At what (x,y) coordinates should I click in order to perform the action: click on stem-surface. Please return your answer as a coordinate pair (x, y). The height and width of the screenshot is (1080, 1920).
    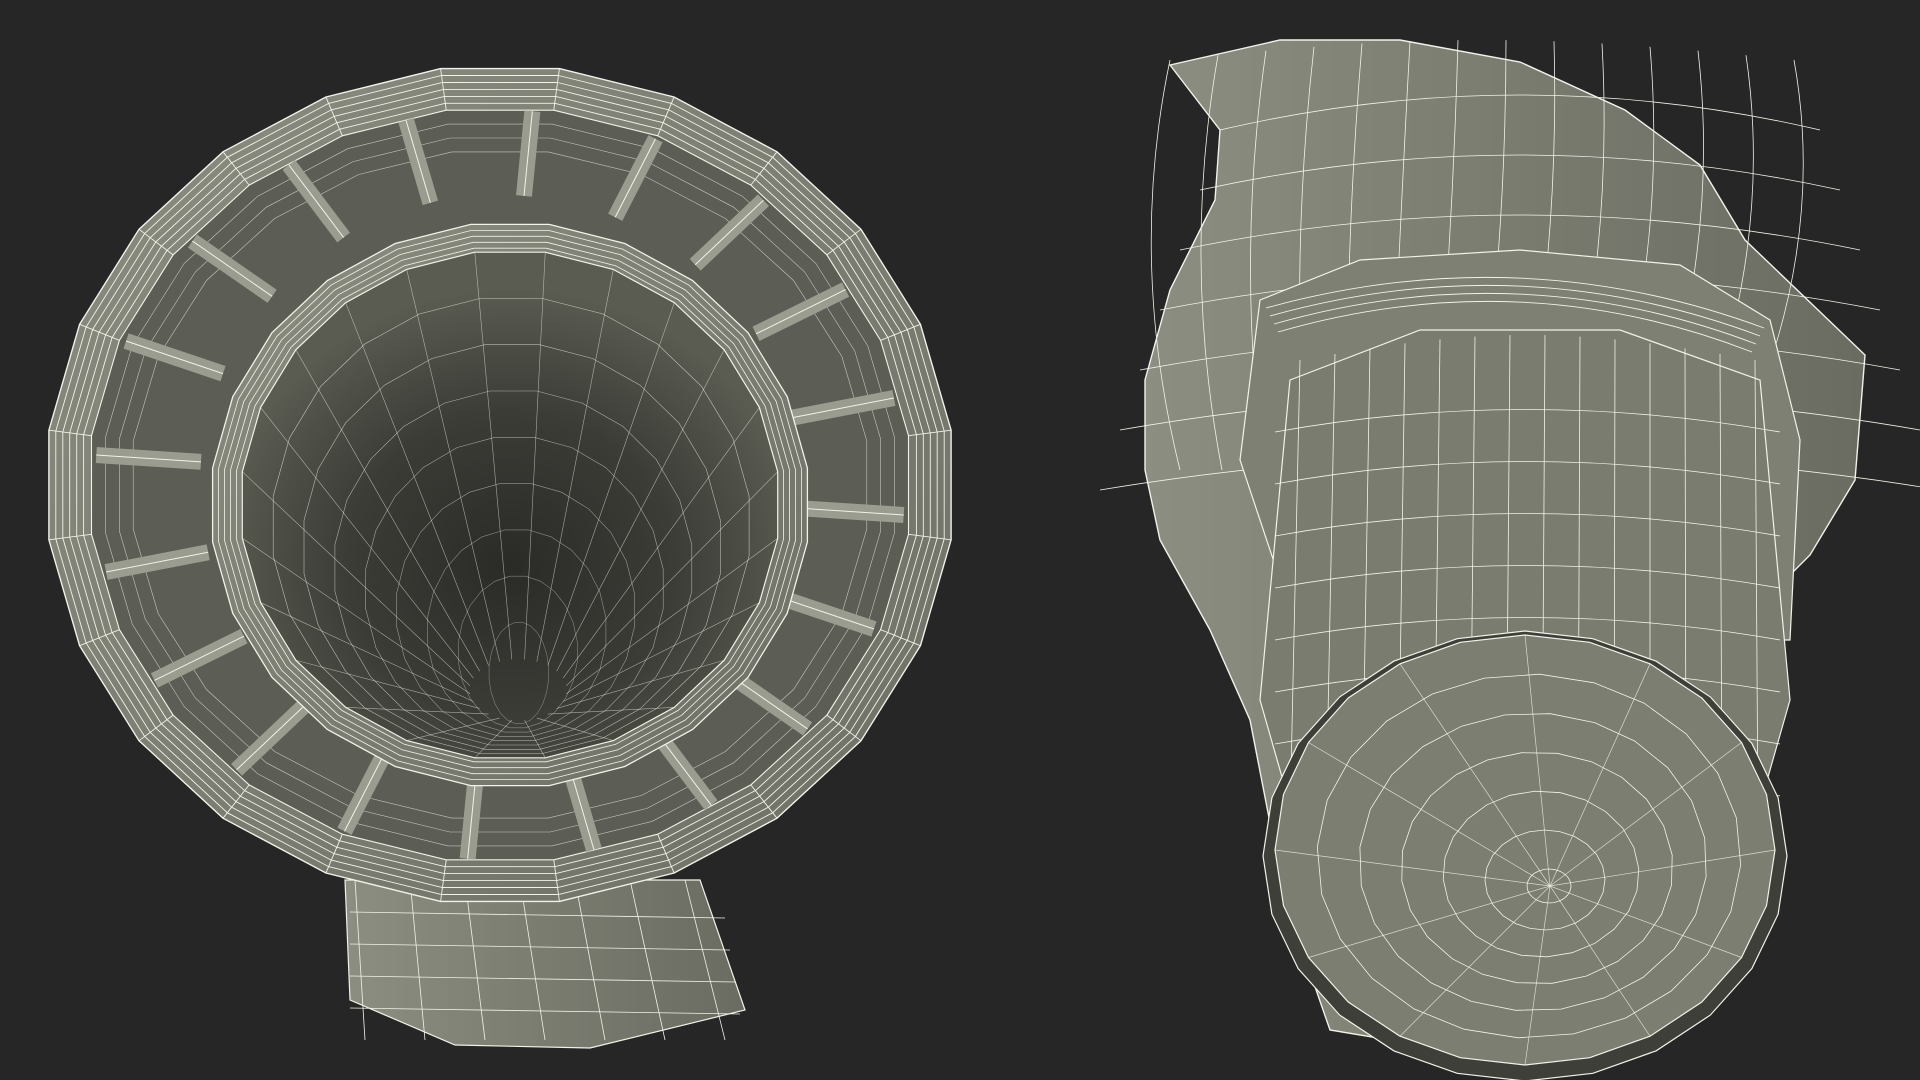
    Looking at the image, I should click on (545, 964).